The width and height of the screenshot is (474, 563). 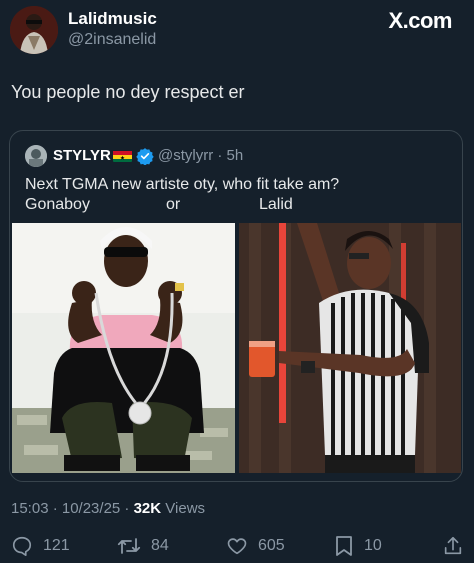 I want to click on views-label: Views, so click(x=183, y=508).